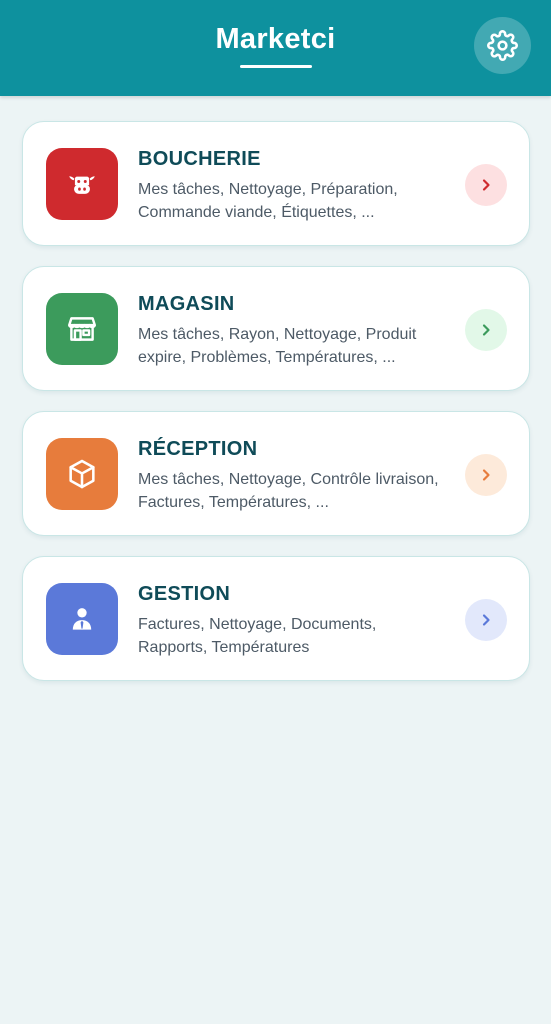  Describe the element at coordinates (184, 594) in the screenshot. I see `section-title: GESTION` at that location.